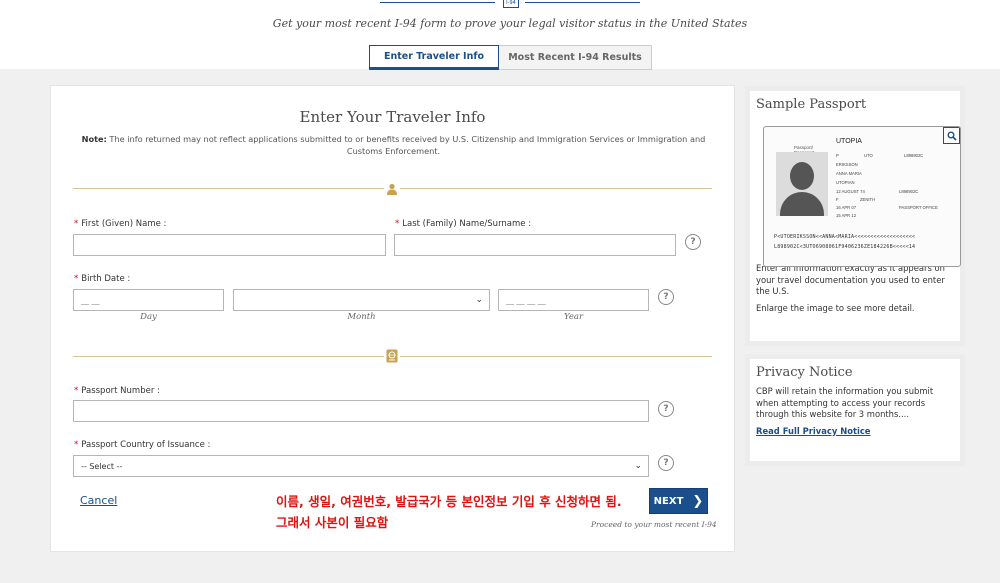 This screenshot has width=1000, height=583. I want to click on header-rule-right, so click(582, 2).